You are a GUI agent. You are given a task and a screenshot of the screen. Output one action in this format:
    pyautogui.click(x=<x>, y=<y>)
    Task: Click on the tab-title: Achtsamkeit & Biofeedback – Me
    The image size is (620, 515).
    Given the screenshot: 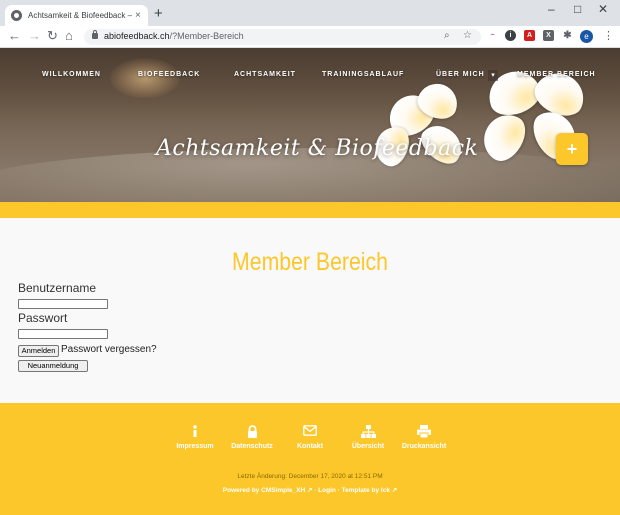 What is the action you would take?
    pyautogui.click(x=80, y=15)
    